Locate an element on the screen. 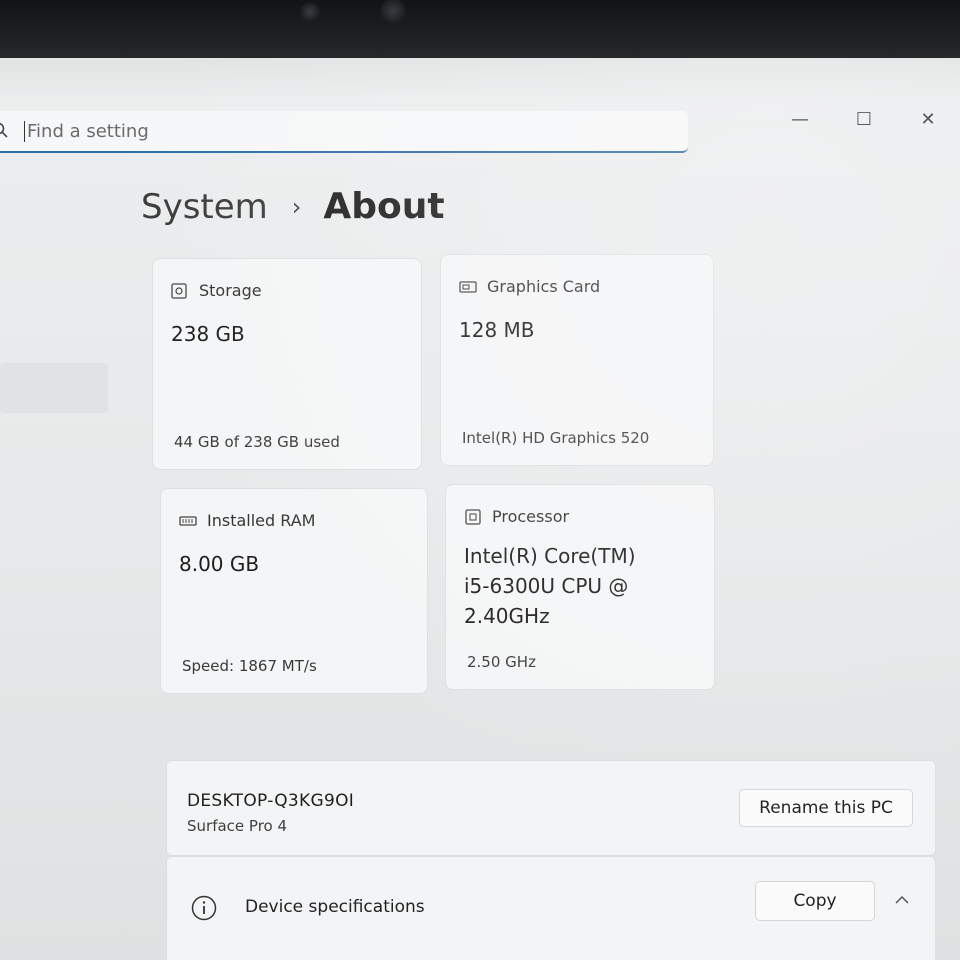  close-button: ✕ is located at coordinates (928, 119).